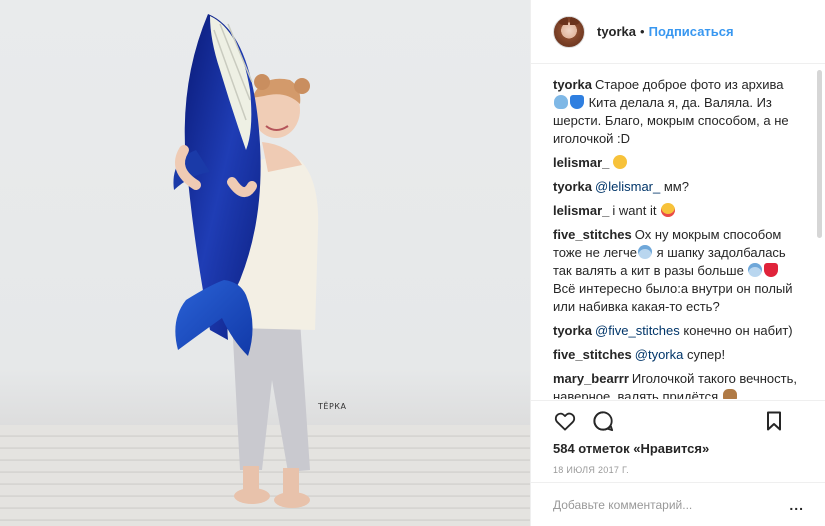 The height and width of the screenshot is (526, 825). What do you see at coordinates (561, 102) in the screenshot?
I see `whale-emoji-icon` at bounding box center [561, 102].